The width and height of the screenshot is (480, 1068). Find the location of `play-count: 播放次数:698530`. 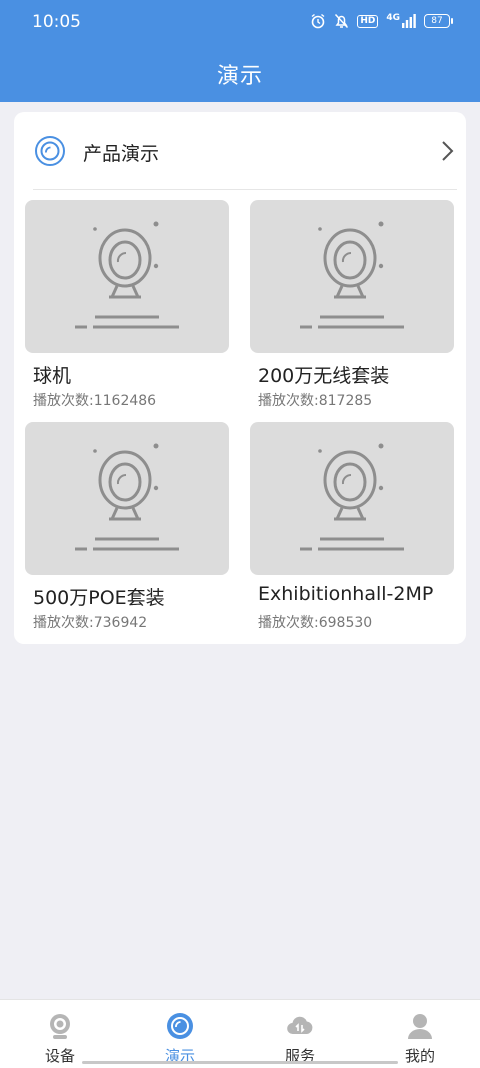

play-count: 播放次数:698530 is located at coordinates (315, 623).